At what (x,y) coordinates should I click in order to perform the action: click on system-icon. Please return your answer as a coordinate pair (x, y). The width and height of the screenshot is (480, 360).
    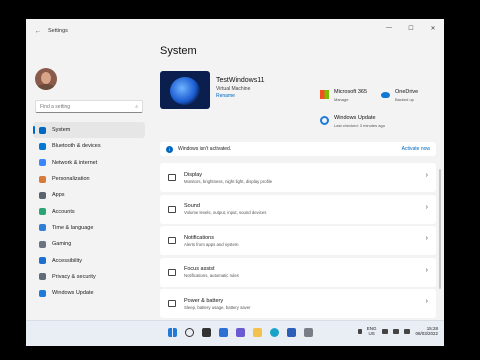
    Looking at the image, I should click on (42, 130).